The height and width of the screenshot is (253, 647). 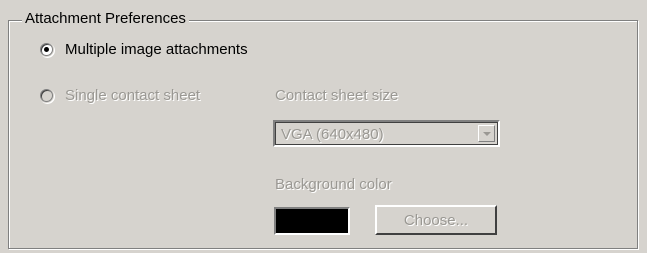 What do you see at coordinates (105, 18) in the screenshot?
I see `group-title: Attachment Preferences` at bounding box center [105, 18].